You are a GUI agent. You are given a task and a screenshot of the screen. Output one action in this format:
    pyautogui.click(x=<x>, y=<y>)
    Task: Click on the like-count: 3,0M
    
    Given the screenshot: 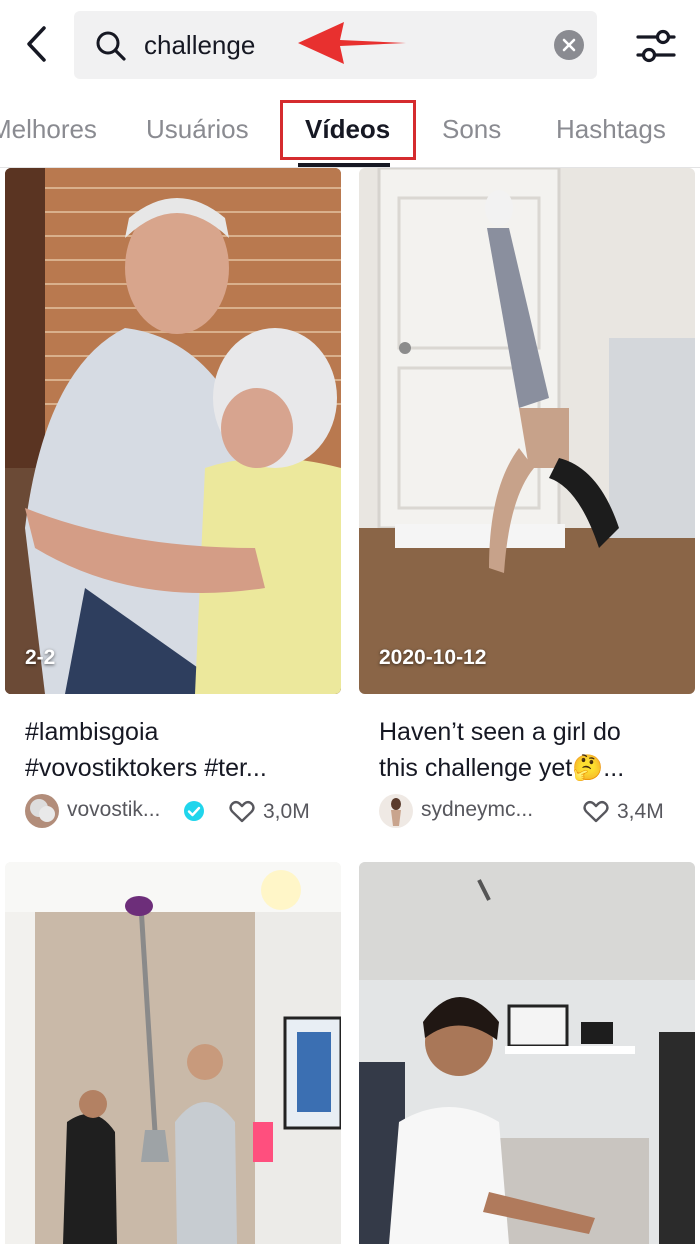 What is the action you would take?
    pyautogui.click(x=286, y=811)
    